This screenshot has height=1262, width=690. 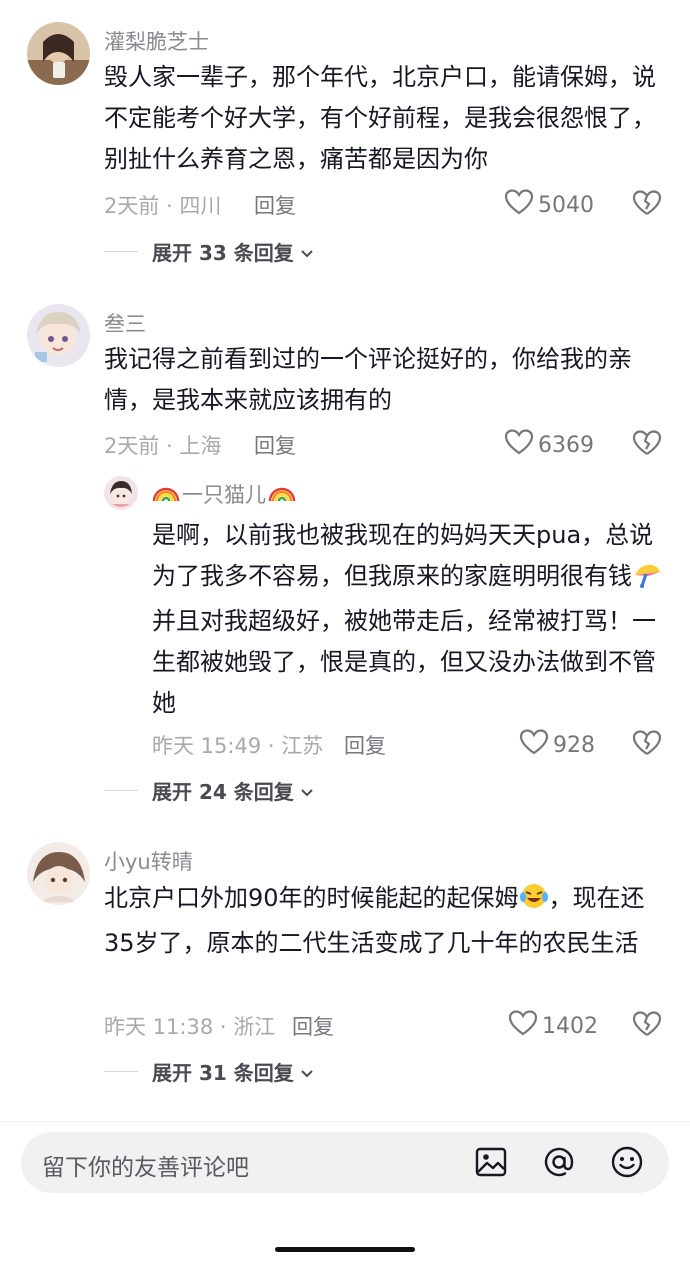 What do you see at coordinates (566, 205) in the screenshot?
I see `like-count: 5040` at bounding box center [566, 205].